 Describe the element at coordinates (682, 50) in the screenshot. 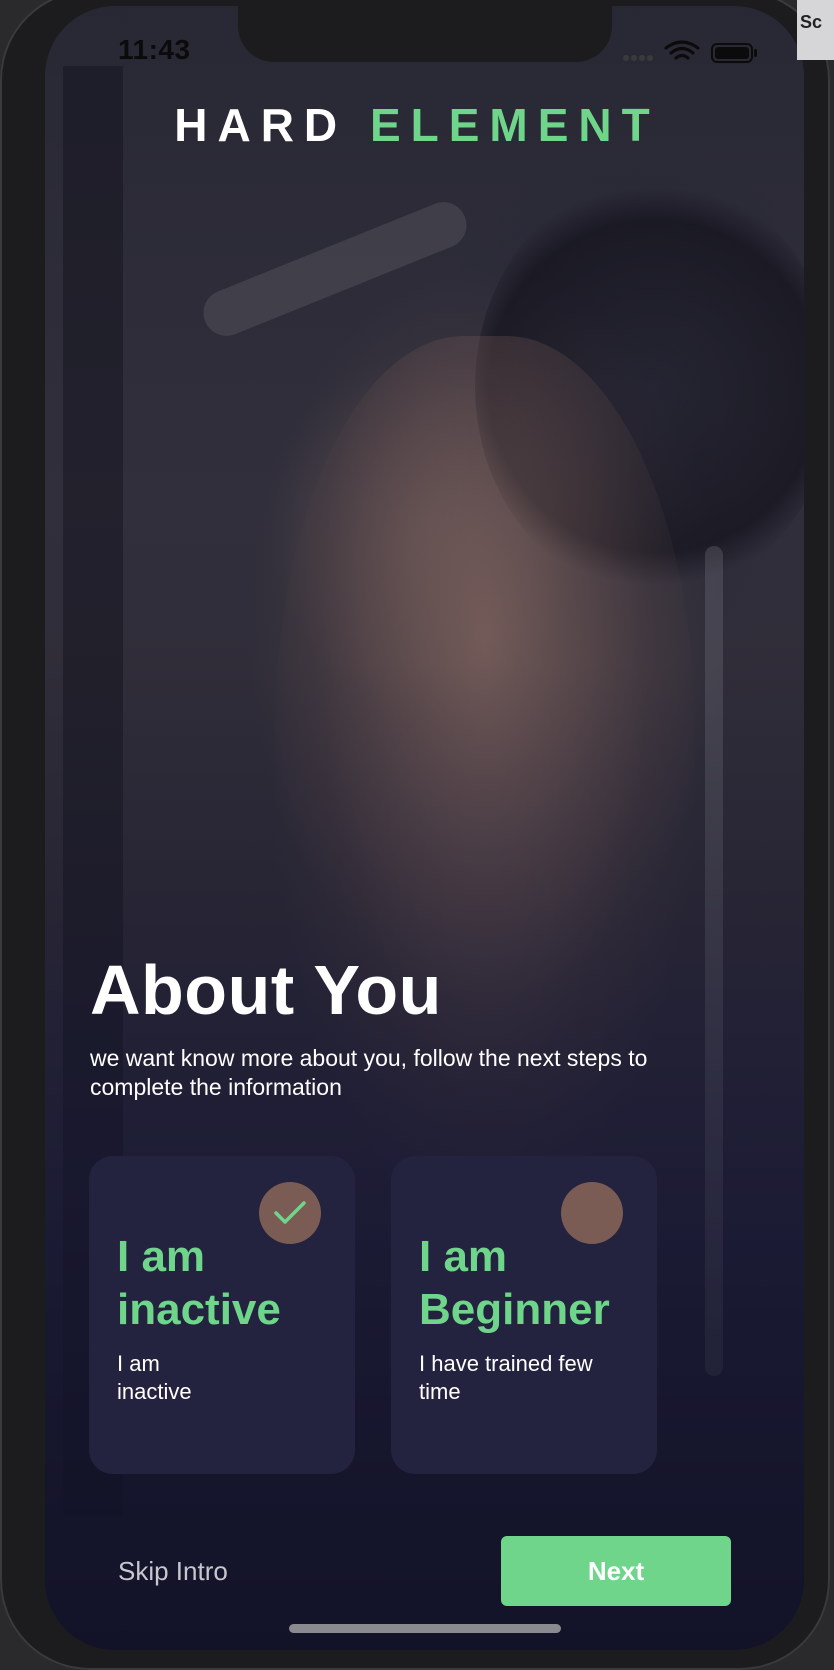

I see `wifi-icon` at that location.